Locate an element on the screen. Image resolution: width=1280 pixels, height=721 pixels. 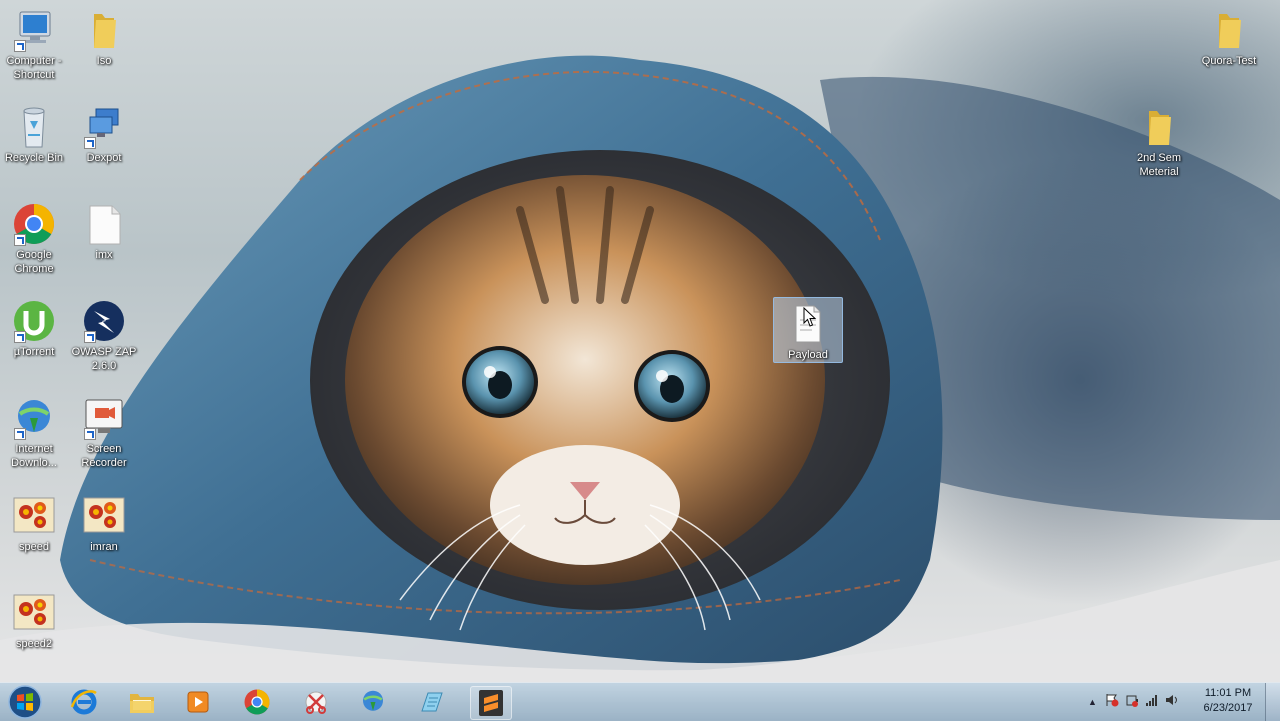
text-editor-icon is located at coordinates (432, 702).